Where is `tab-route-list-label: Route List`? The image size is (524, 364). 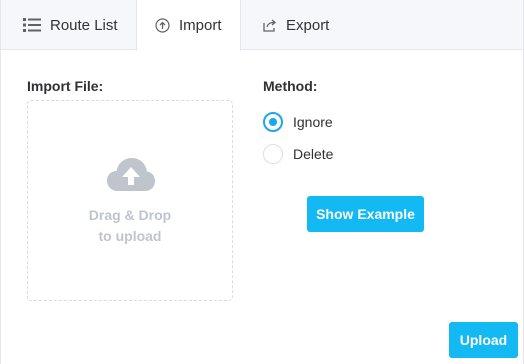 tab-route-list-label: Route List is located at coordinates (84, 25).